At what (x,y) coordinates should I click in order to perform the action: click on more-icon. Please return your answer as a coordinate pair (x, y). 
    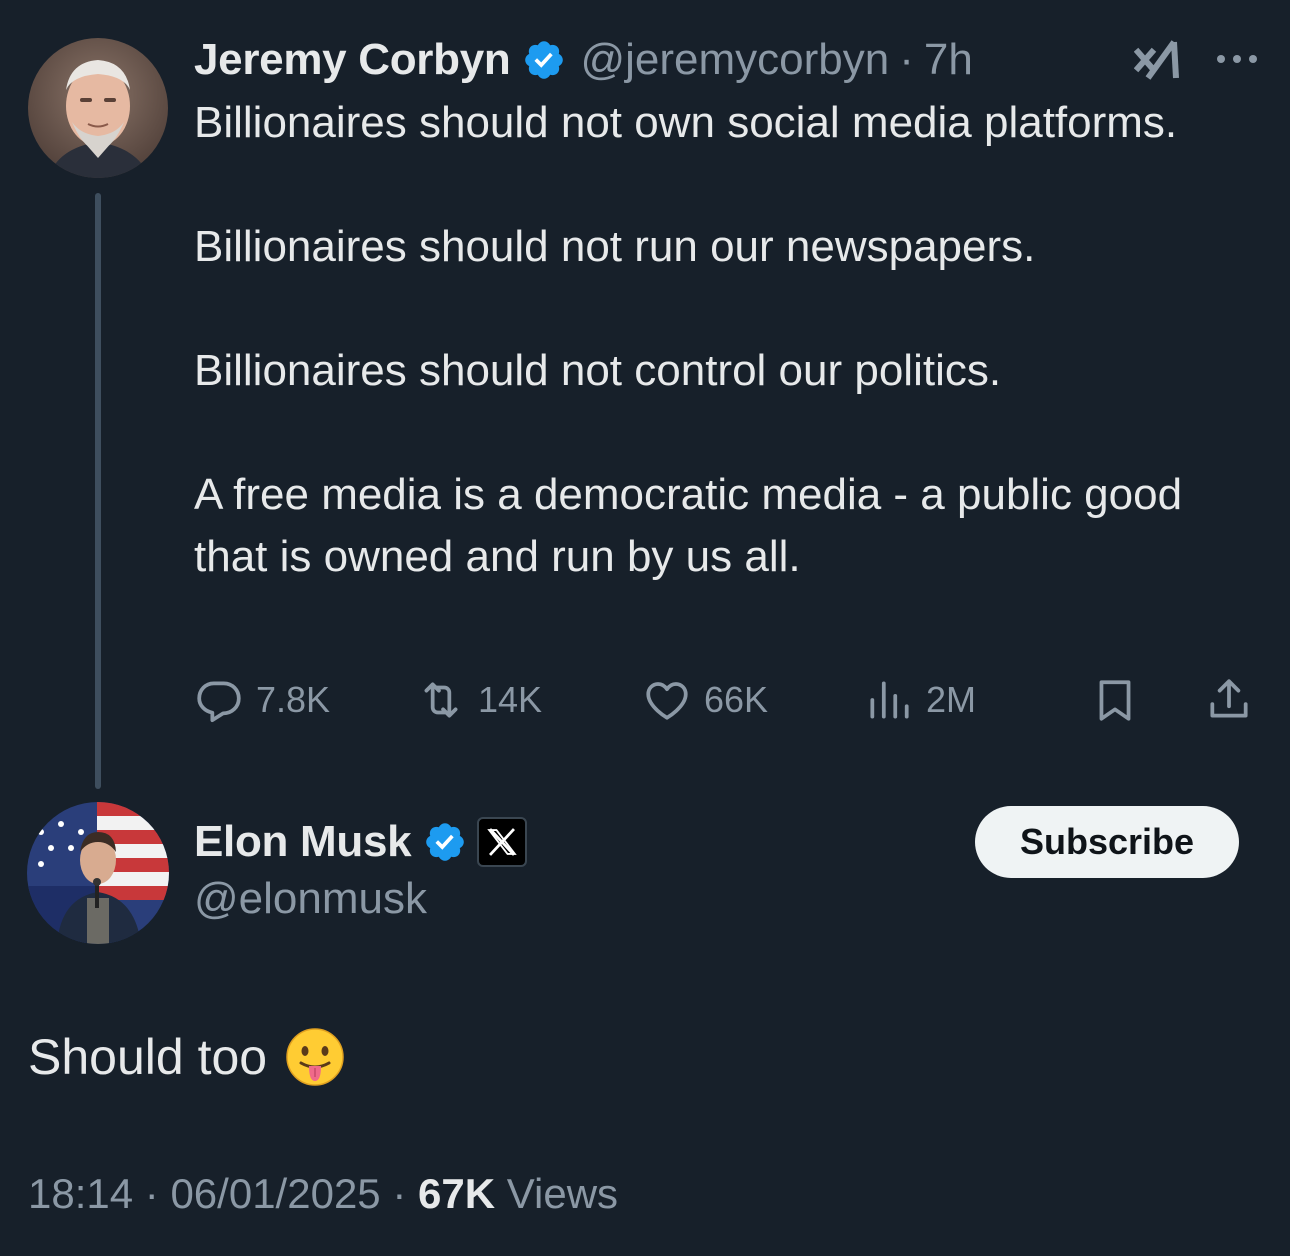
    Looking at the image, I should click on (1237, 59).